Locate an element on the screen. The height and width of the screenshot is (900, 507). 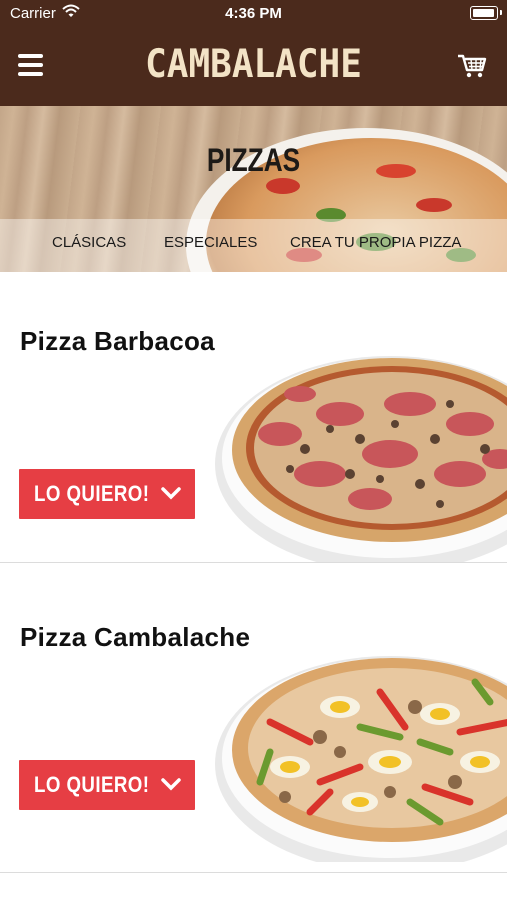
navigation-bar: CAMBALACHE is located at coordinates (253, 66).